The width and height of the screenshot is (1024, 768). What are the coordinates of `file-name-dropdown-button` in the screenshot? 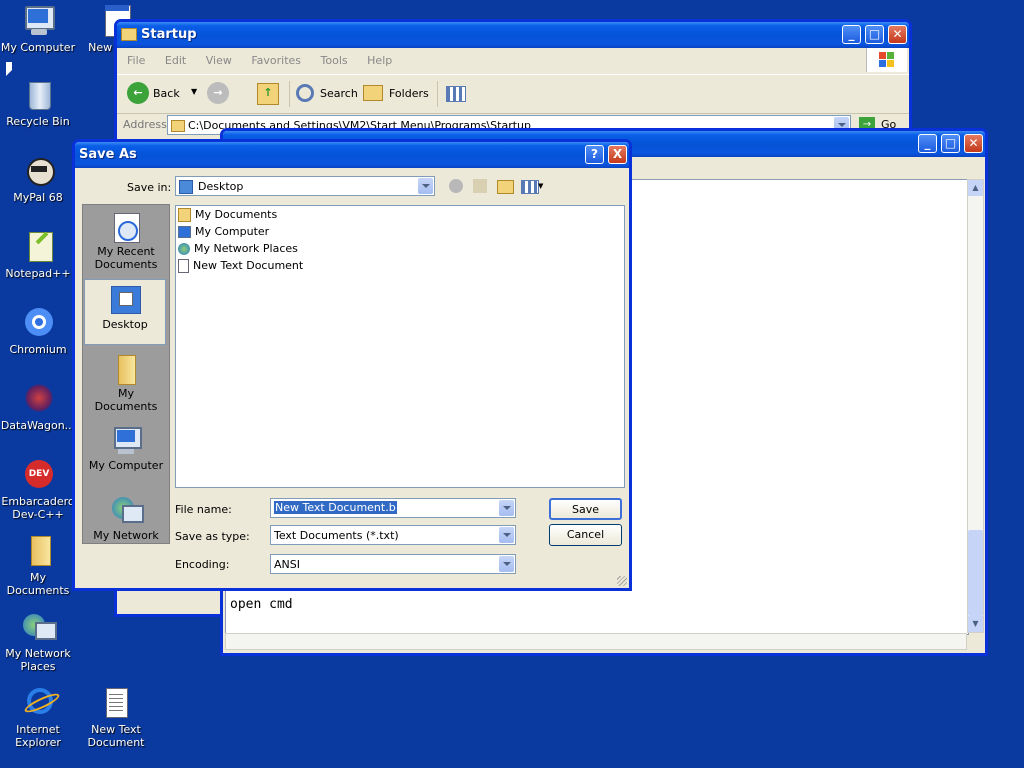 It's located at (506, 508).